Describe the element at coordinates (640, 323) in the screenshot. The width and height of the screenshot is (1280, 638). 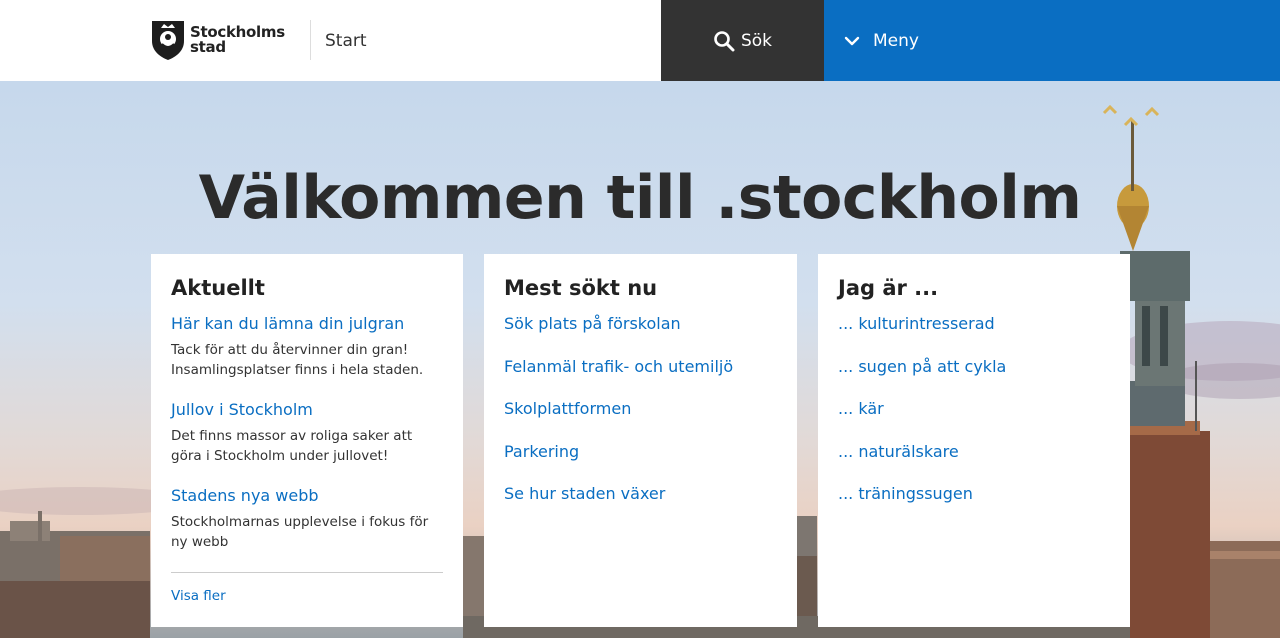
I see `most-searched-link: Sök plats på förskolan` at that location.